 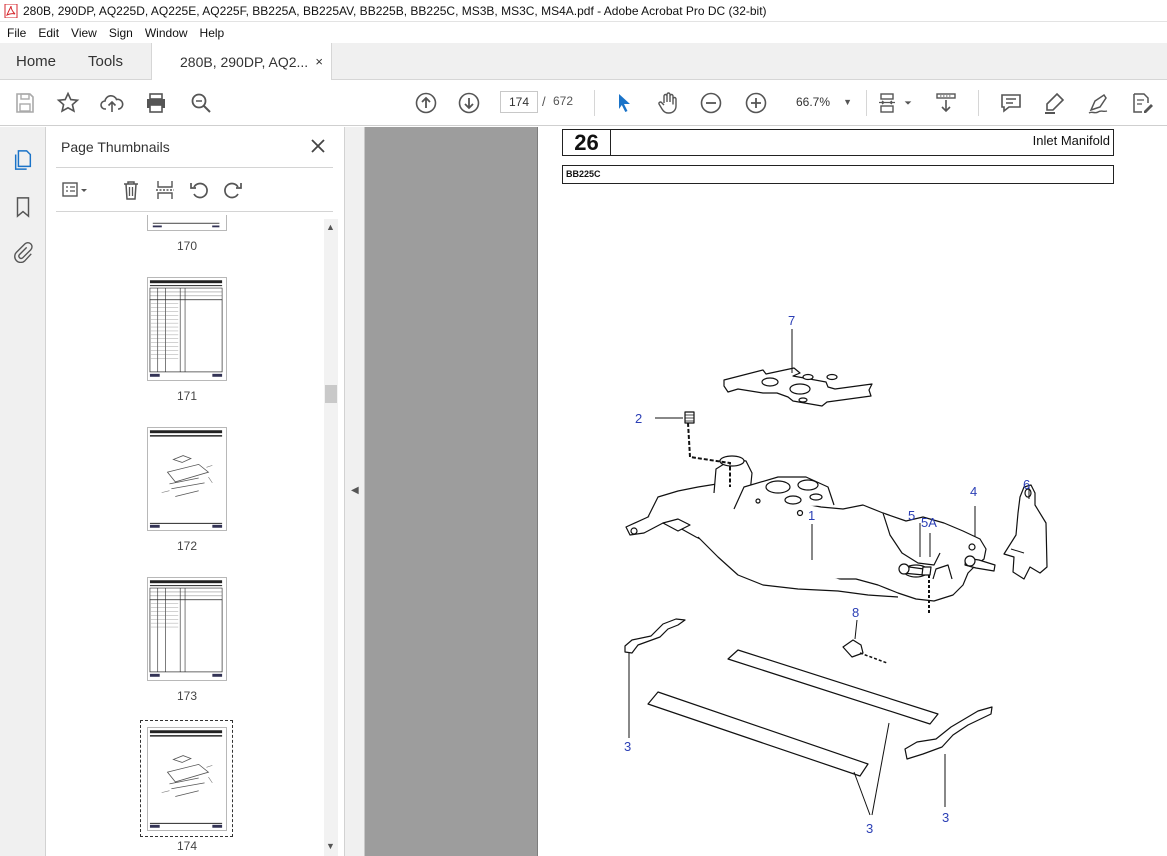 I want to click on acrobat-icon, so click(x=11, y=10).